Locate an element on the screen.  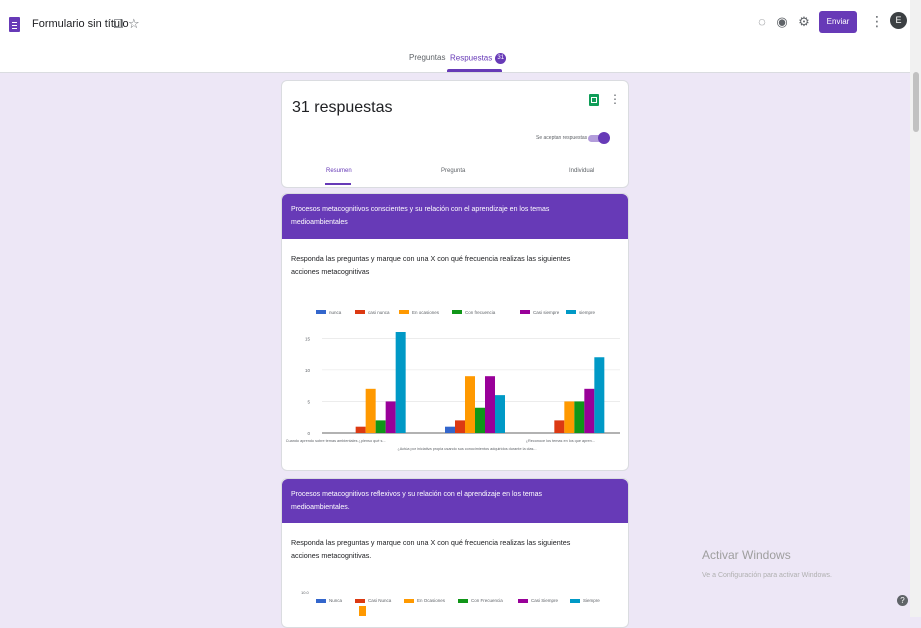
subtab-individual: Individual is located at coordinates (581, 171).